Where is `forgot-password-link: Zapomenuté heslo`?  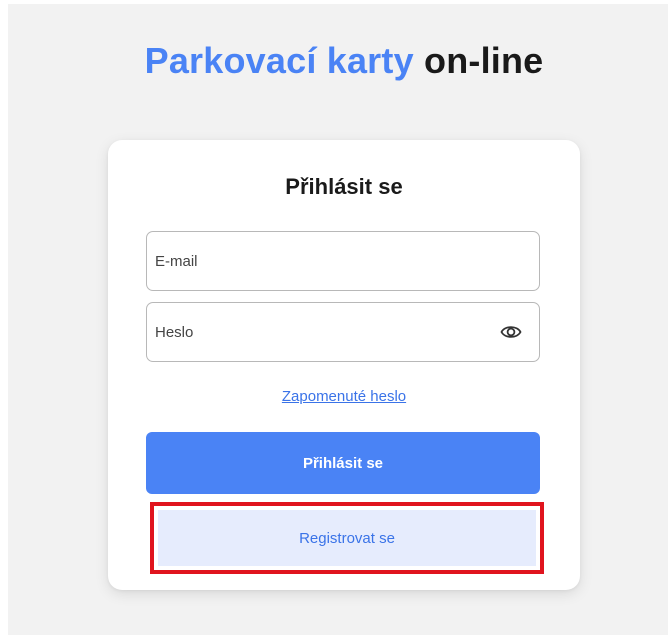
forgot-password-link: Zapomenuté heslo is located at coordinates (344, 396).